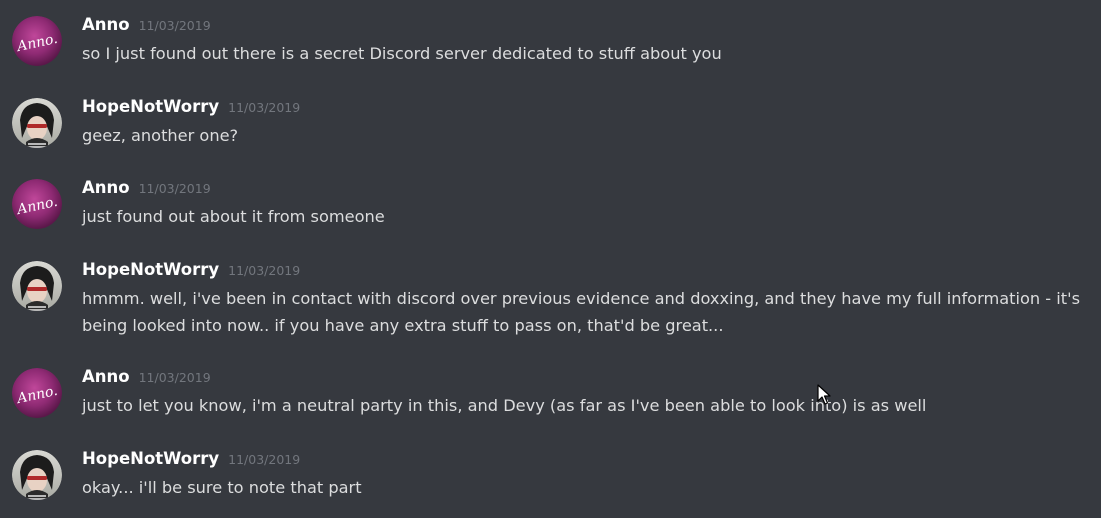 The width and height of the screenshot is (1101, 518). What do you see at coordinates (233, 216) in the screenshot?
I see `message-text: just found out about it from someone` at bounding box center [233, 216].